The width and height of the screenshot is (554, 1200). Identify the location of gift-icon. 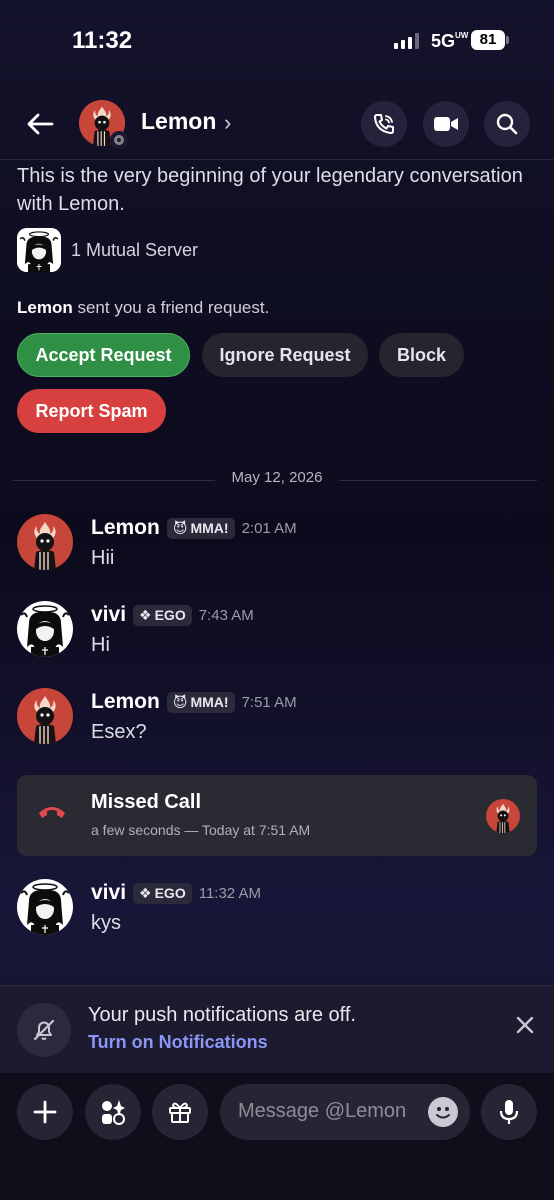
(180, 1112).